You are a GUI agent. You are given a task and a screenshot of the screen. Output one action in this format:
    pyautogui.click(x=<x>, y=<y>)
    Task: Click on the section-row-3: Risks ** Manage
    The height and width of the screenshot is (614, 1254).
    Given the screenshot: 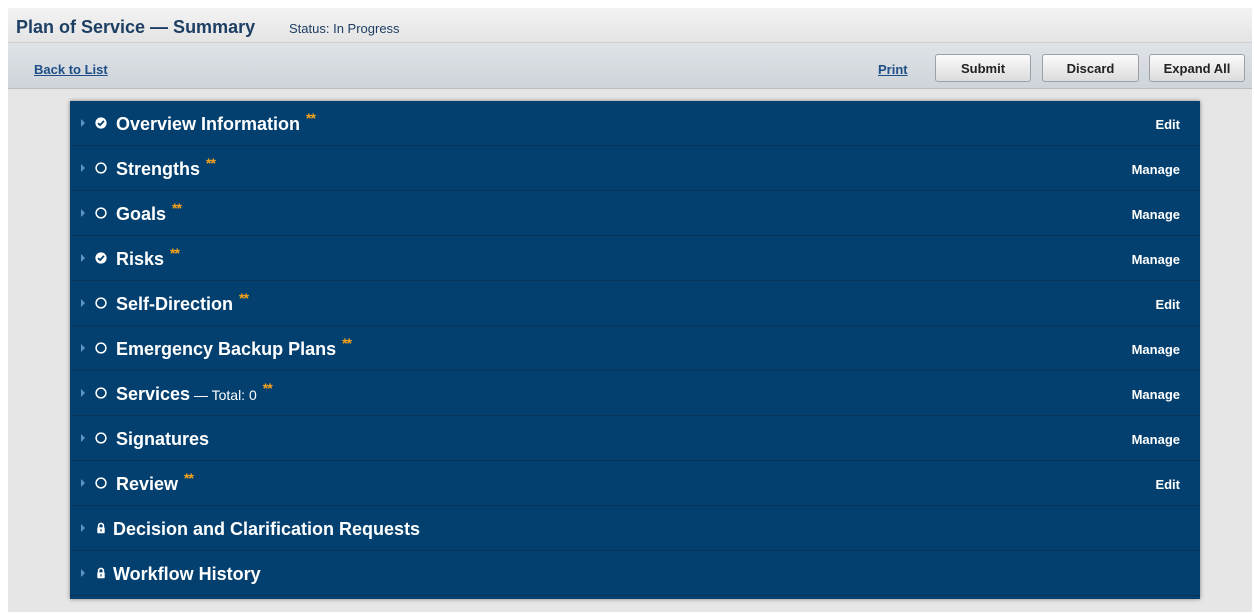 What is the action you would take?
    pyautogui.click(x=635, y=258)
    